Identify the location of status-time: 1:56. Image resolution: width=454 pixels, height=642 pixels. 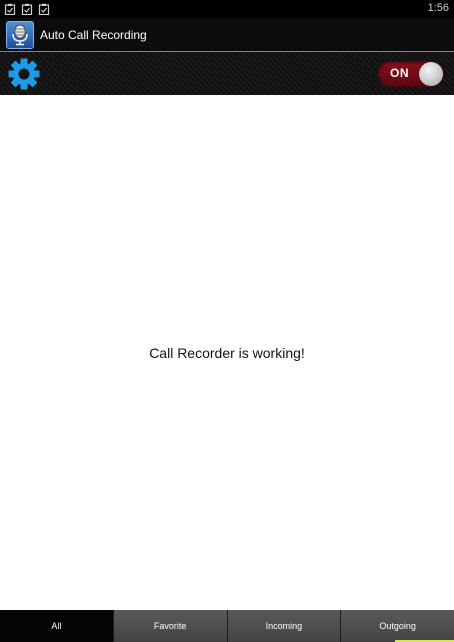
(438, 8).